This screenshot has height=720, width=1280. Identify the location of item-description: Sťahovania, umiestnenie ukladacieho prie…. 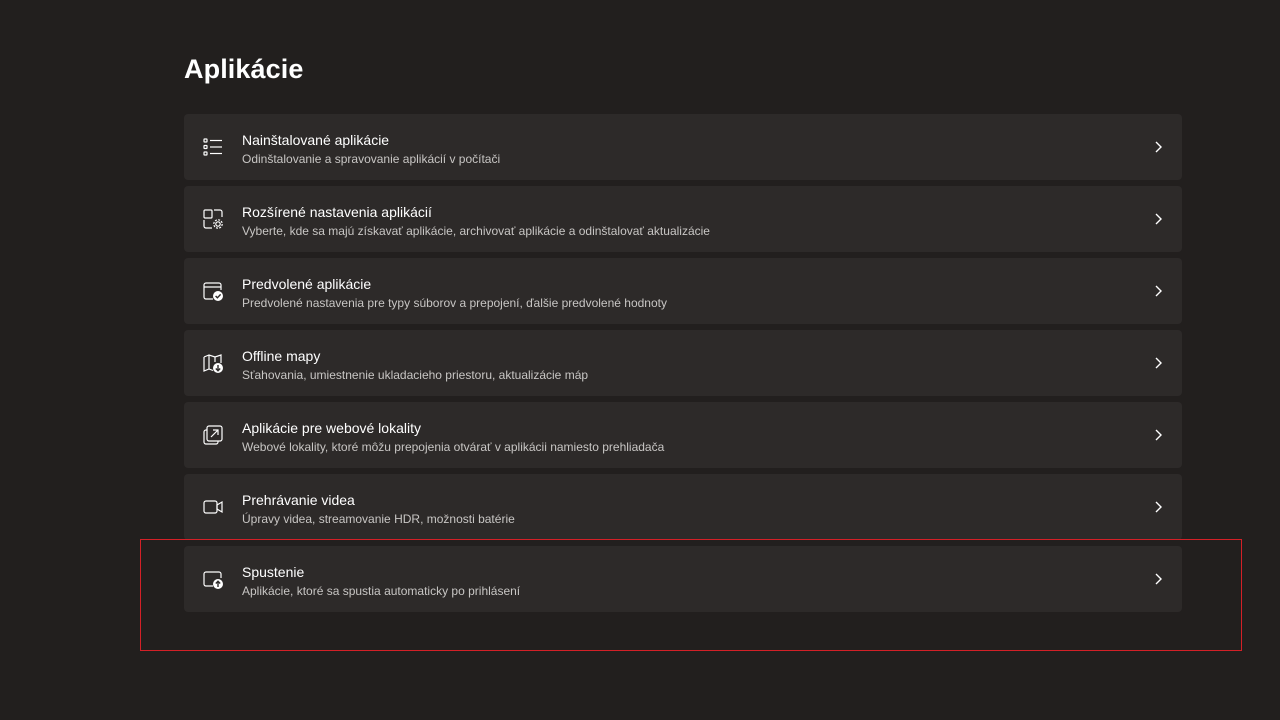
(415, 375).